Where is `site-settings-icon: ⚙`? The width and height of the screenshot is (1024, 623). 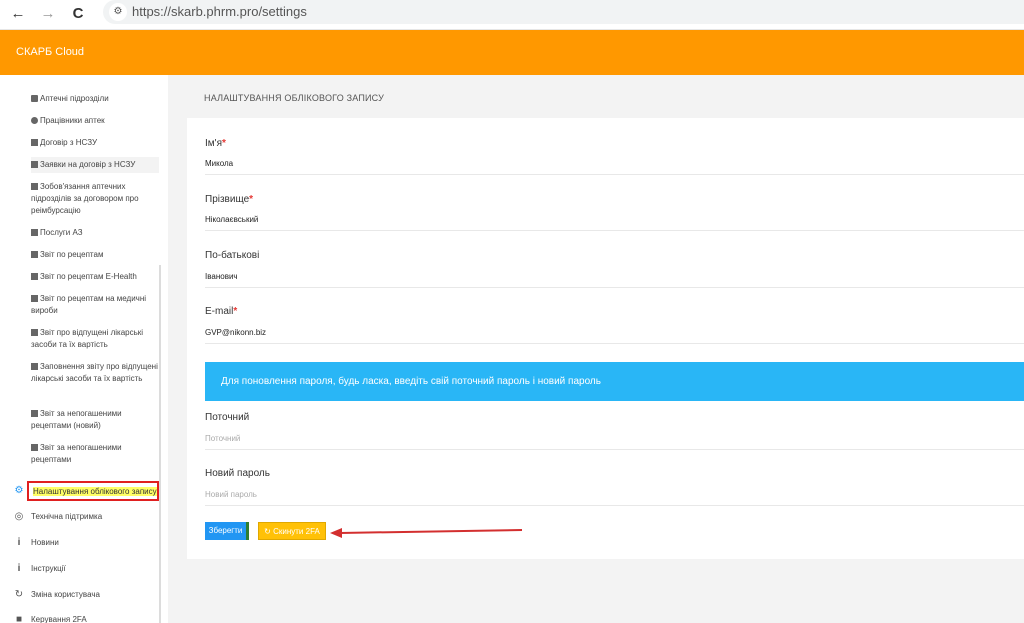 site-settings-icon: ⚙ is located at coordinates (118, 12).